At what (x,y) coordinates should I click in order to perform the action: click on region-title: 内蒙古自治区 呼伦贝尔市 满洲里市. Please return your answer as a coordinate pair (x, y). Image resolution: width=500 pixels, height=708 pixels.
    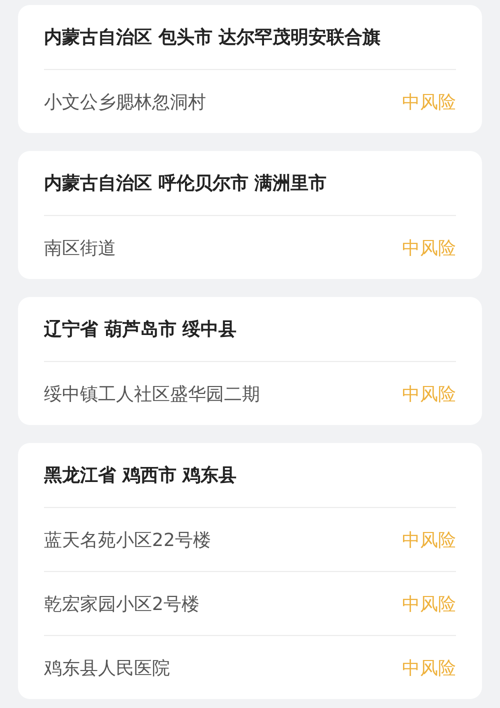
    Looking at the image, I should click on (185, 183).